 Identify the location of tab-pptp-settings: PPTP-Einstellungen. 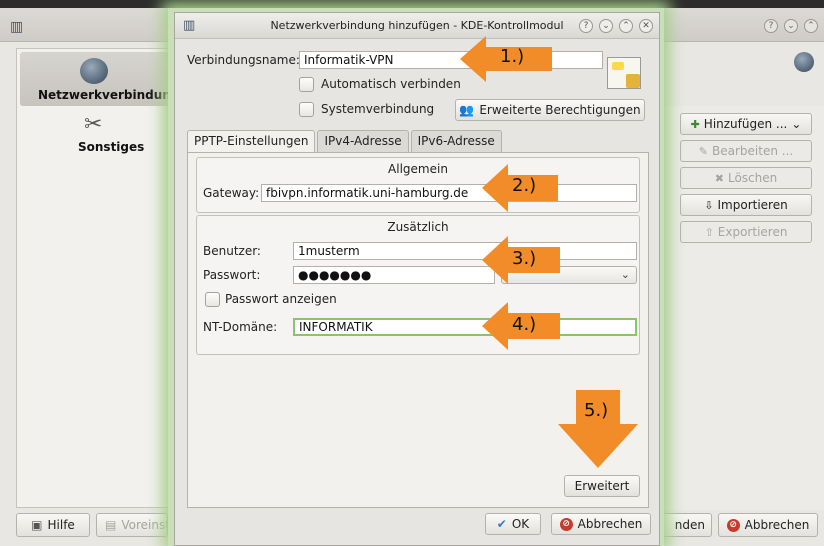
(251, 141).